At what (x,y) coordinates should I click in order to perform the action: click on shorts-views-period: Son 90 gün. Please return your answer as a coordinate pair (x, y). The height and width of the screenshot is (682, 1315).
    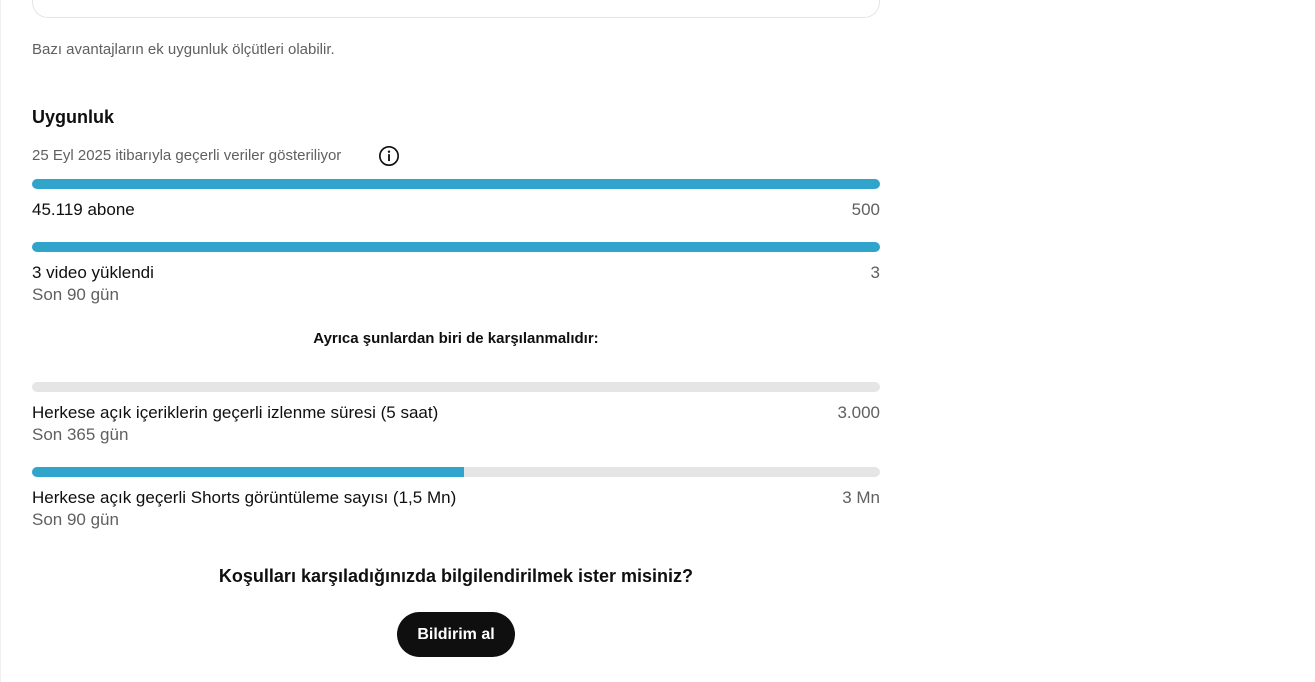
    Looking at the image, I should click on (75, 519).